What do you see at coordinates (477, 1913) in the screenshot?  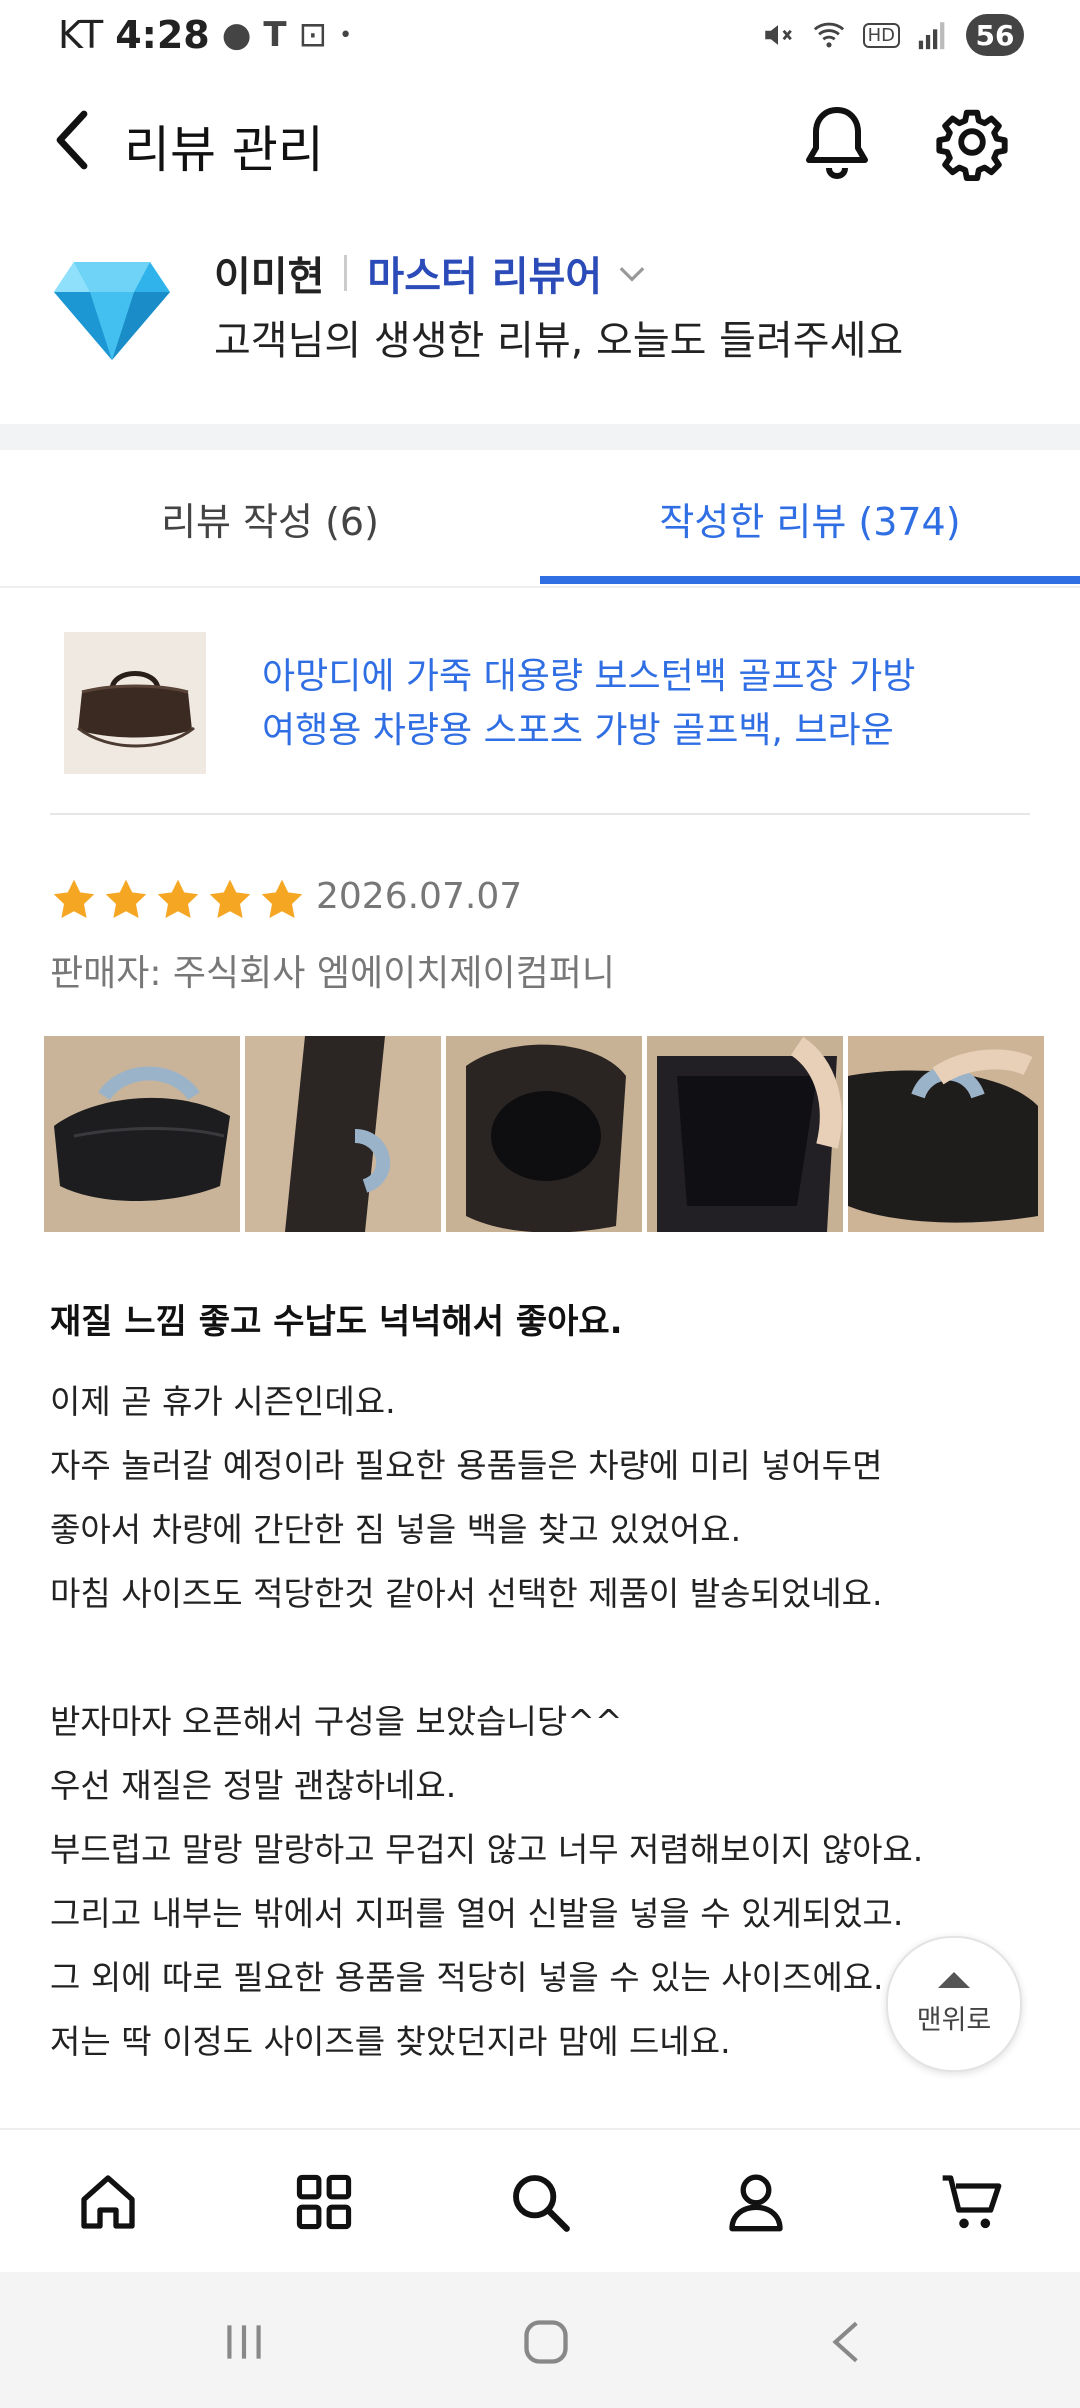 I see `review-line: 그리고 내부는 밖에서 지퍼를 열어 신발을 넣을 수 있게되었고.` at bounding box center [477, 1913].